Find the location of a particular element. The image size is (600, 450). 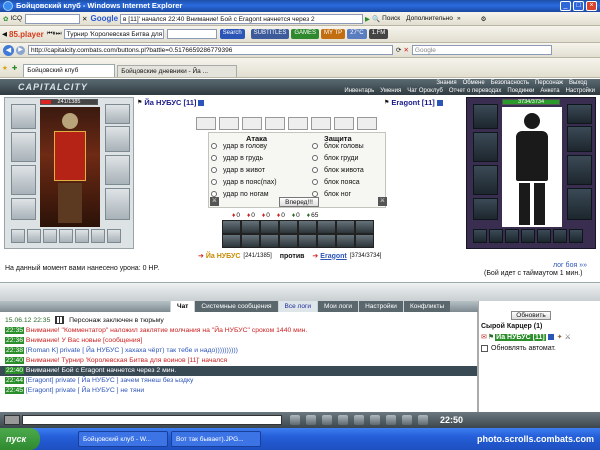

gloves-slot is located at coordinates (117, 139).